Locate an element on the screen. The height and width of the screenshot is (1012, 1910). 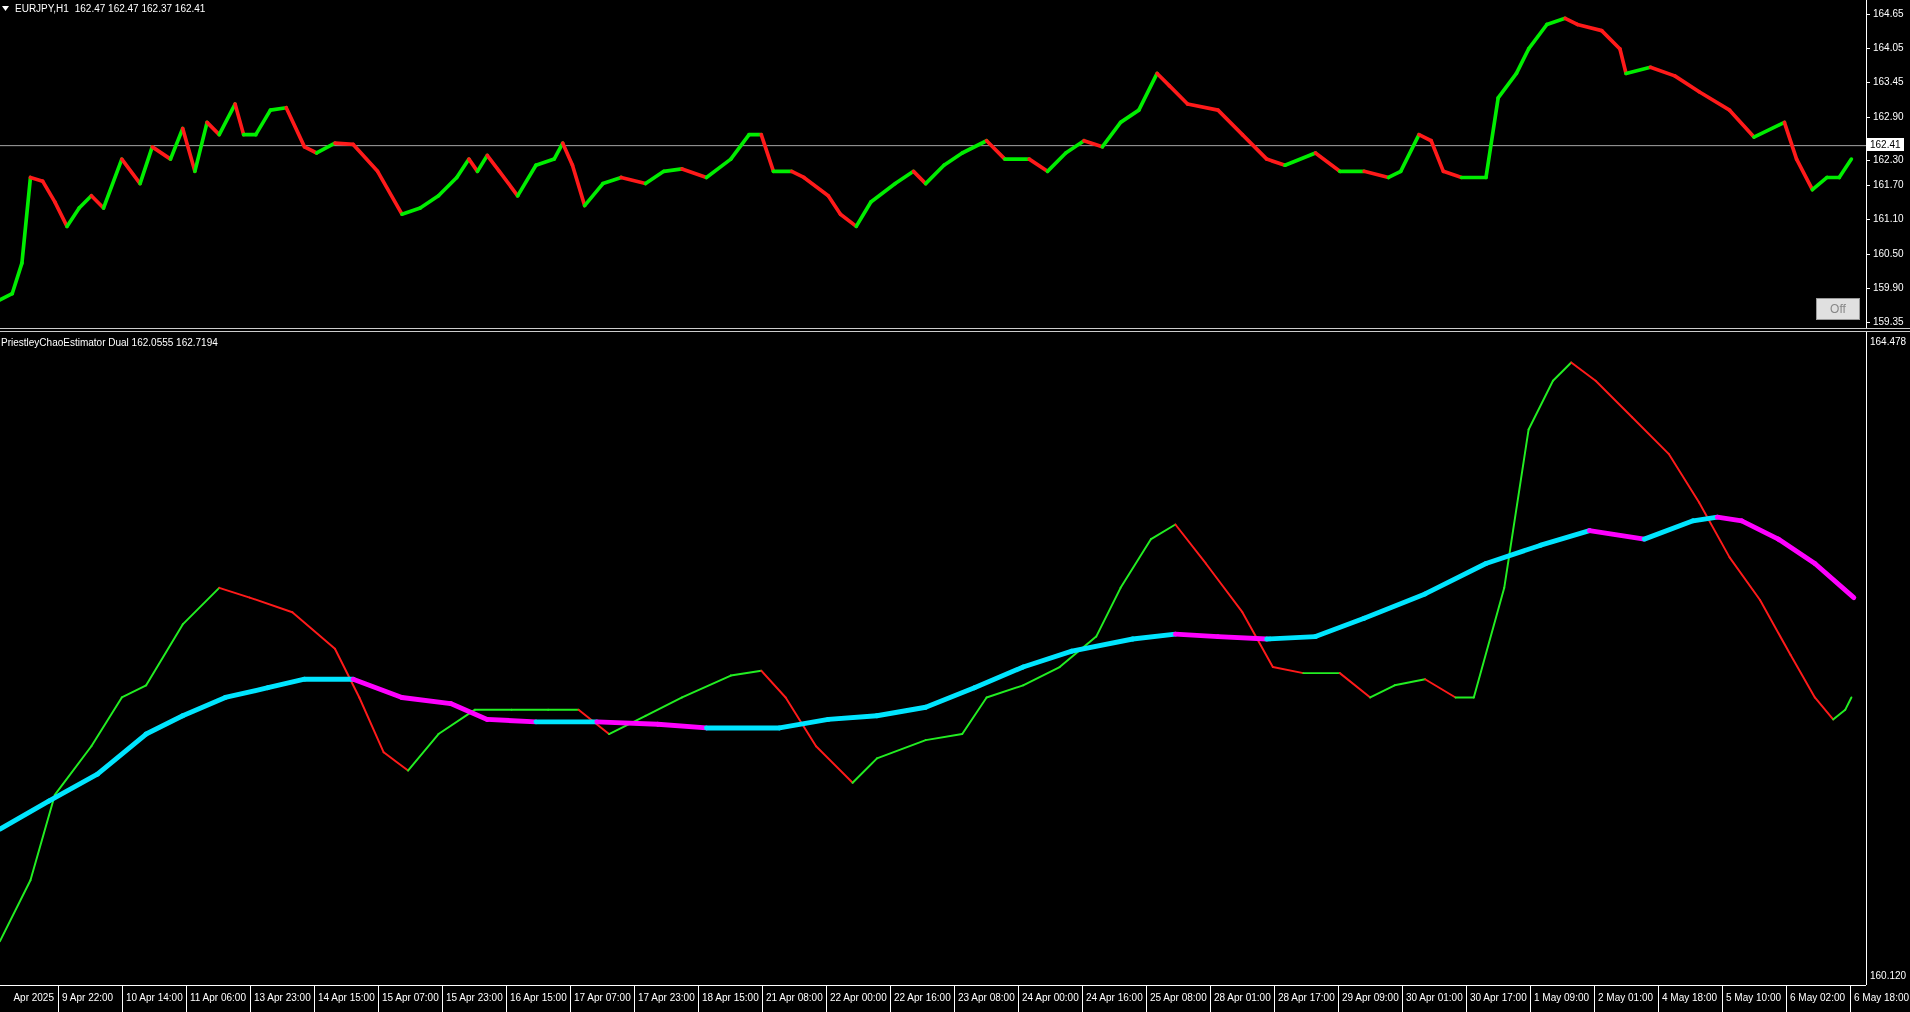
time-axis-label: 22 Apr 16:00 is located at coordinates (922, 999).